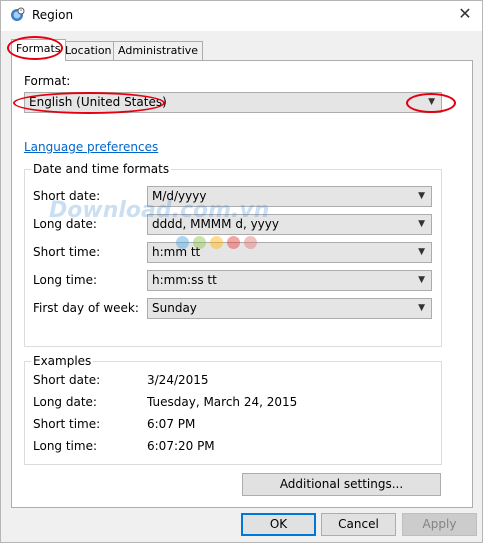  I want to click on tab-administrative: Administrative, so click(158, 50).